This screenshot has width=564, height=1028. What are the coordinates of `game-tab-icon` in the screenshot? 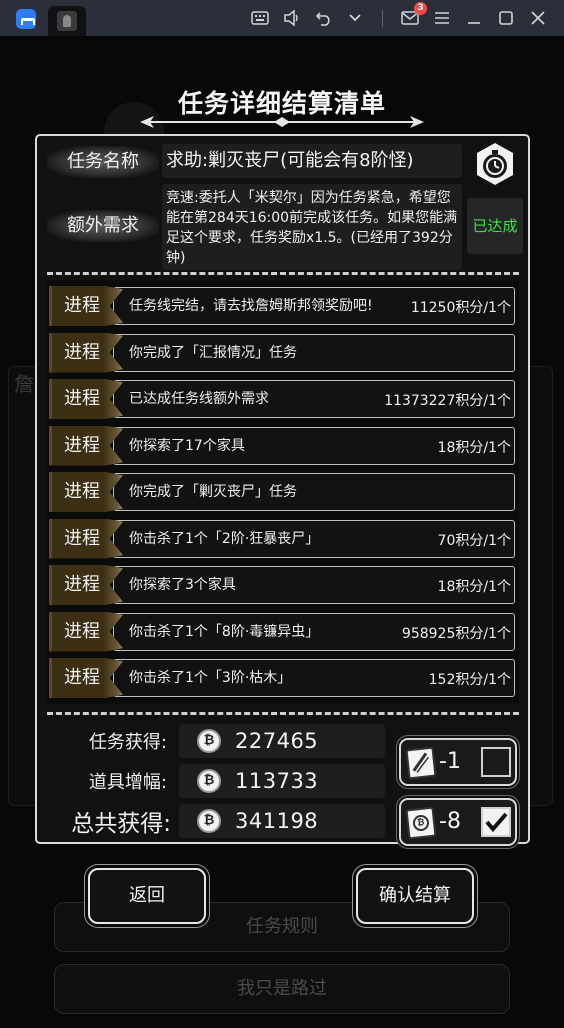 It's located at (67, 21).